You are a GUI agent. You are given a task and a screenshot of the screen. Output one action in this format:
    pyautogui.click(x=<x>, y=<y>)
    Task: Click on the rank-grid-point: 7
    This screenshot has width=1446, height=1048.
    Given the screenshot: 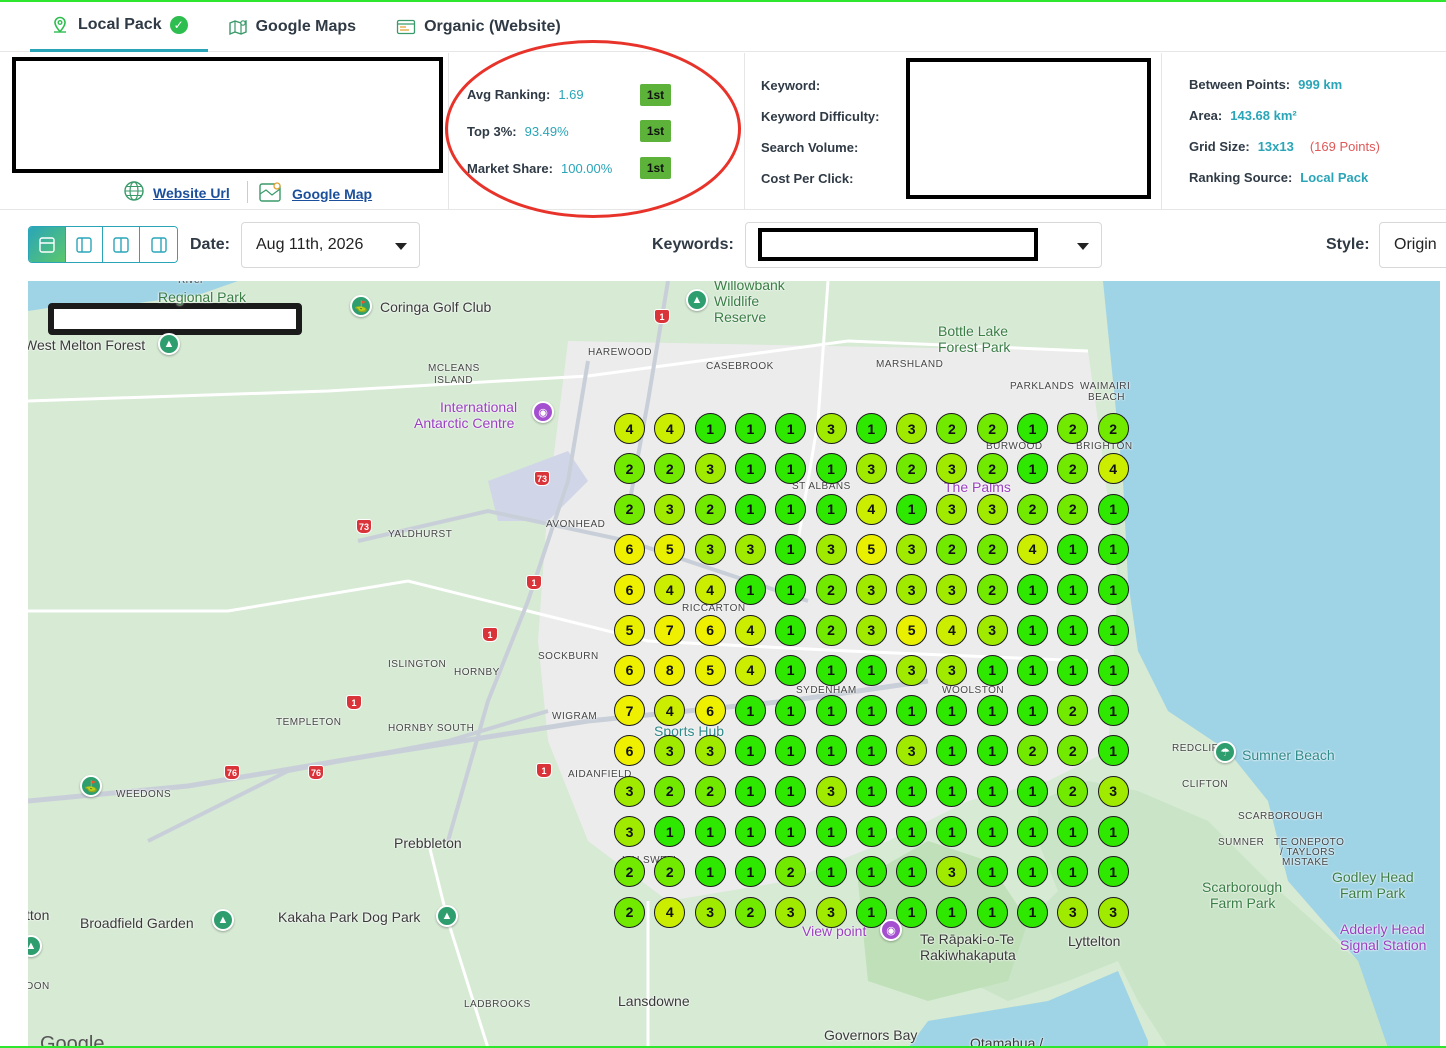 What is the action you would take?
    pyautogui.click(x=670, y=630)
    